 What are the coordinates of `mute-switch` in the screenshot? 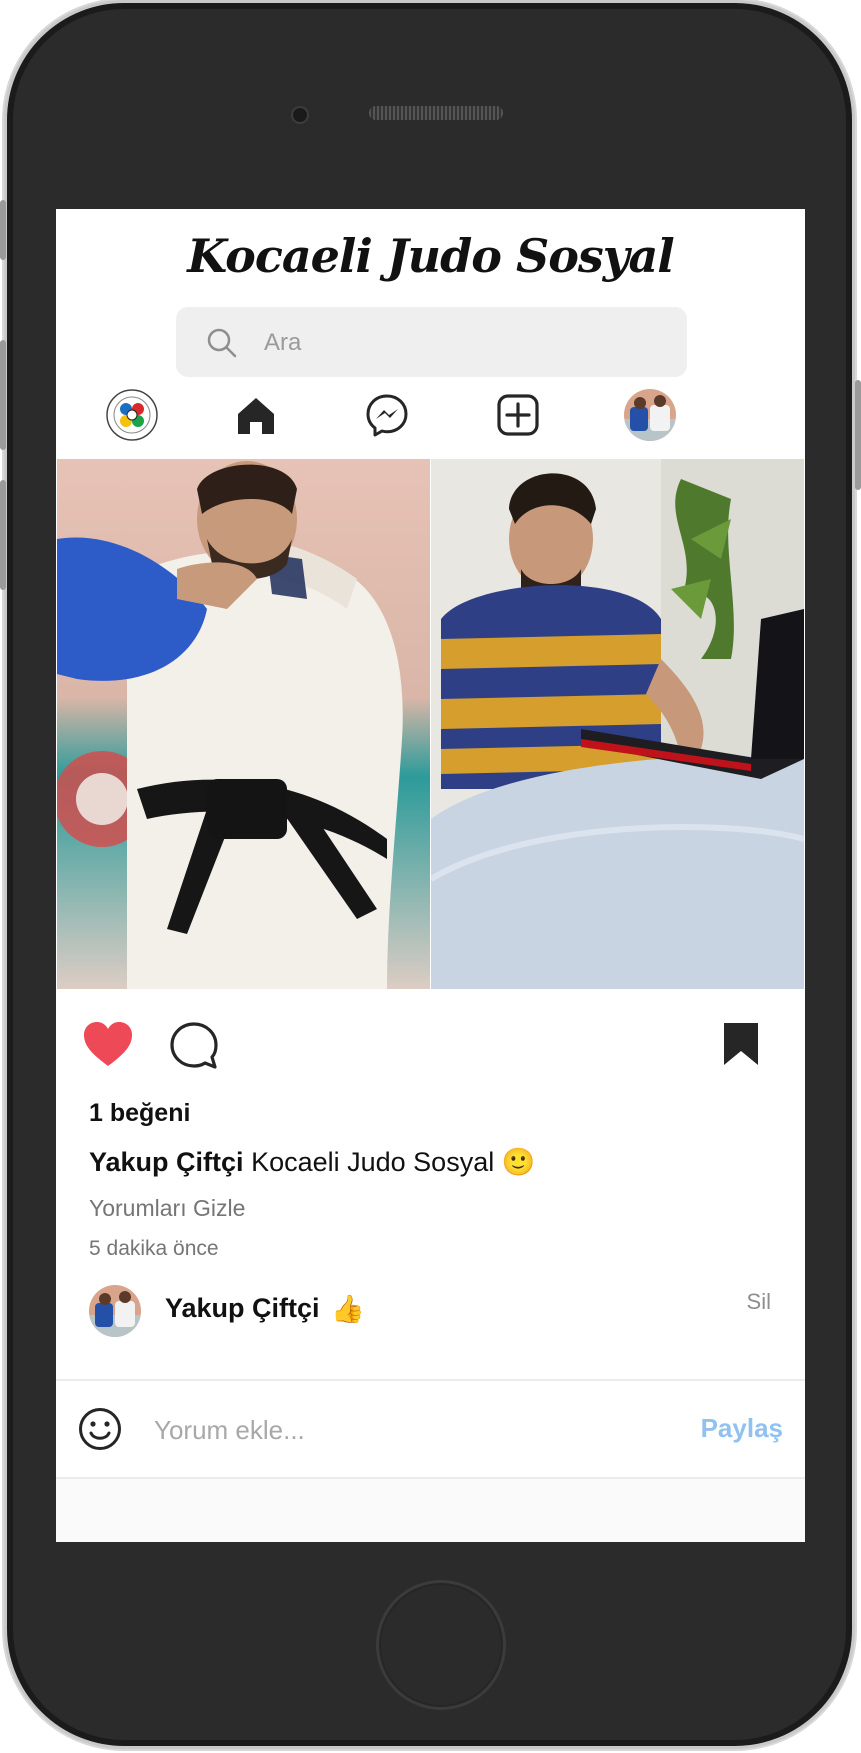 It's located at (3, 230).